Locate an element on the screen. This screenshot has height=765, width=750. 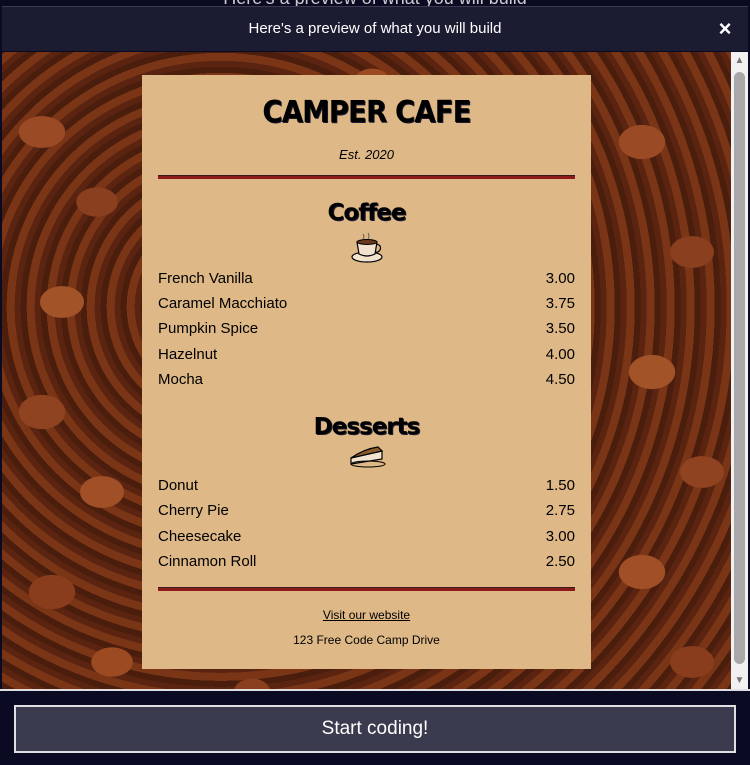
item-price: 4.50 is located at coordinates (560, 379).